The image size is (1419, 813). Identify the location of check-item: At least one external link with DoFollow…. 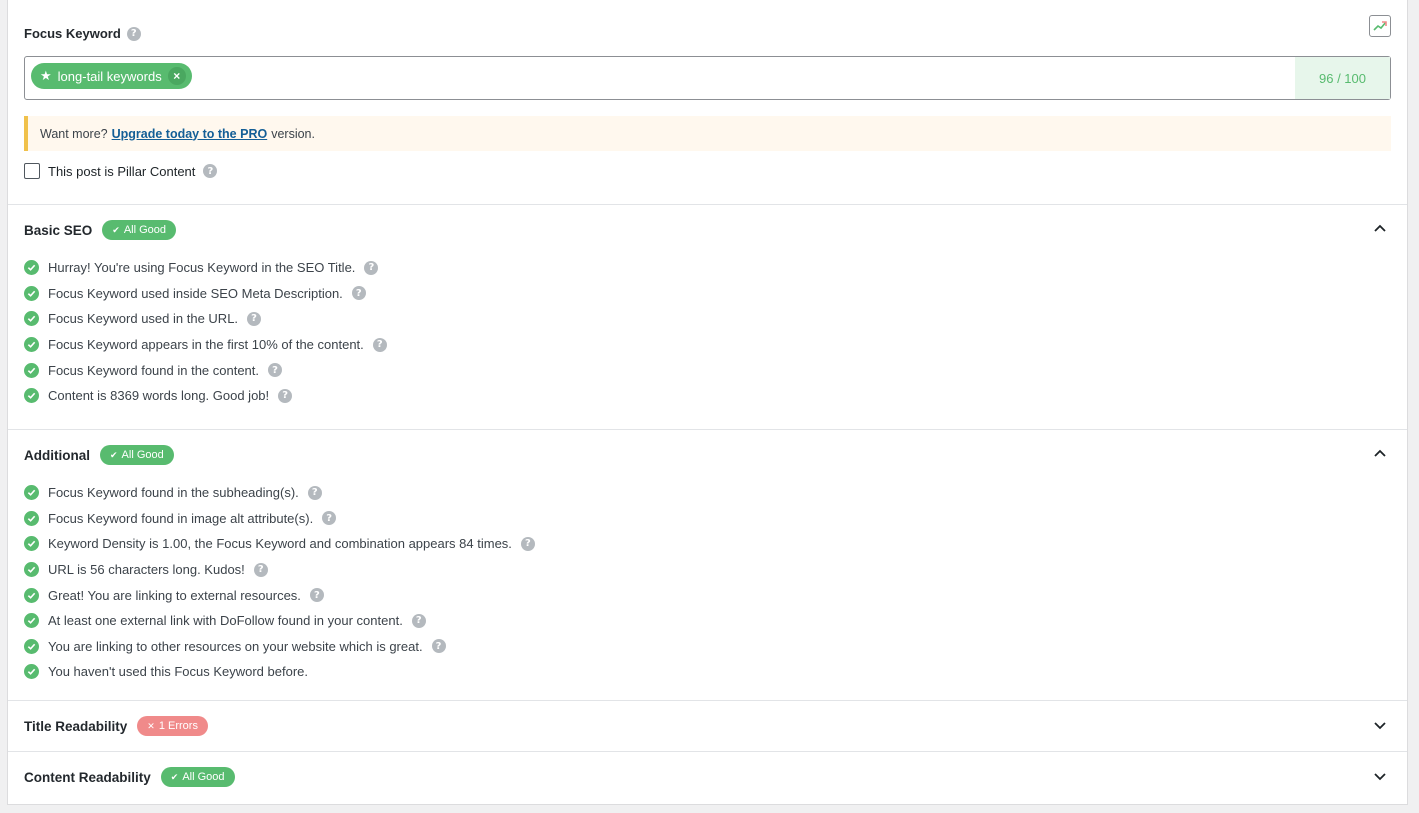
(715, 621).